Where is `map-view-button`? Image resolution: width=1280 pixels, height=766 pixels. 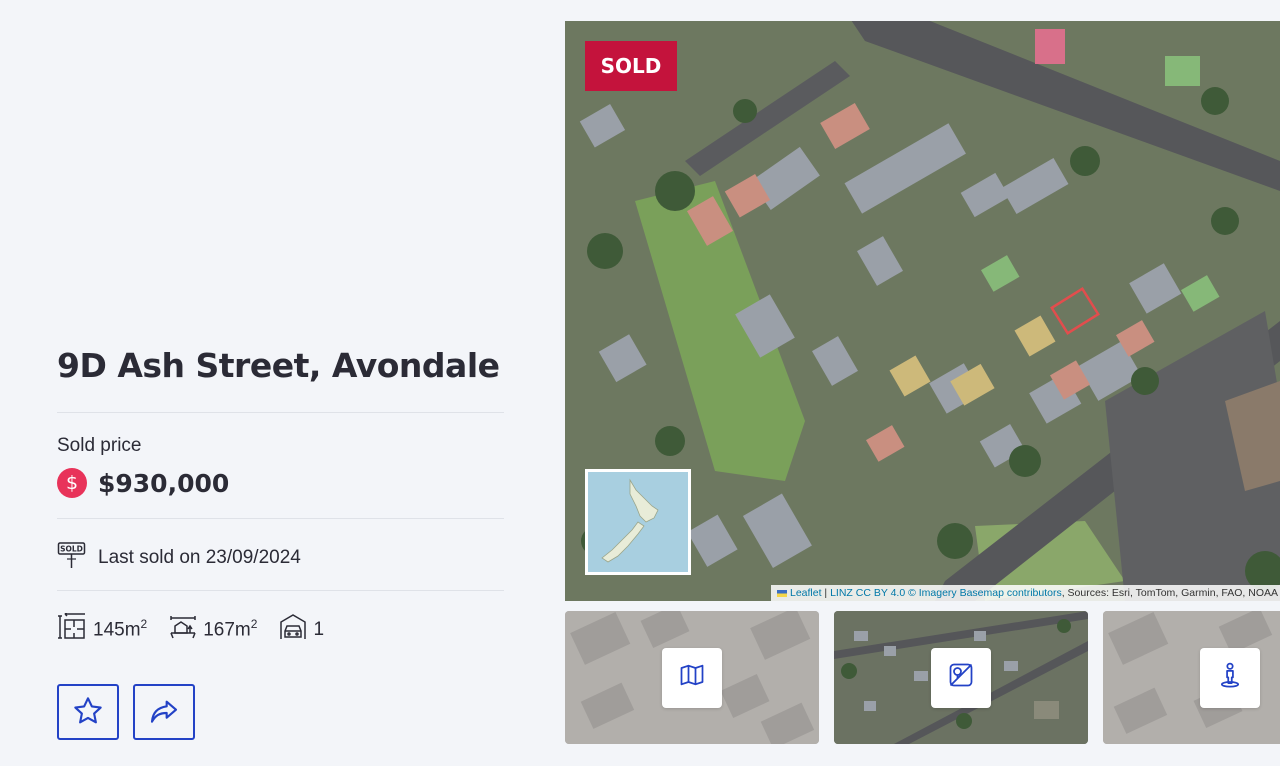 map-view-button is located at coordinates (692, 677).